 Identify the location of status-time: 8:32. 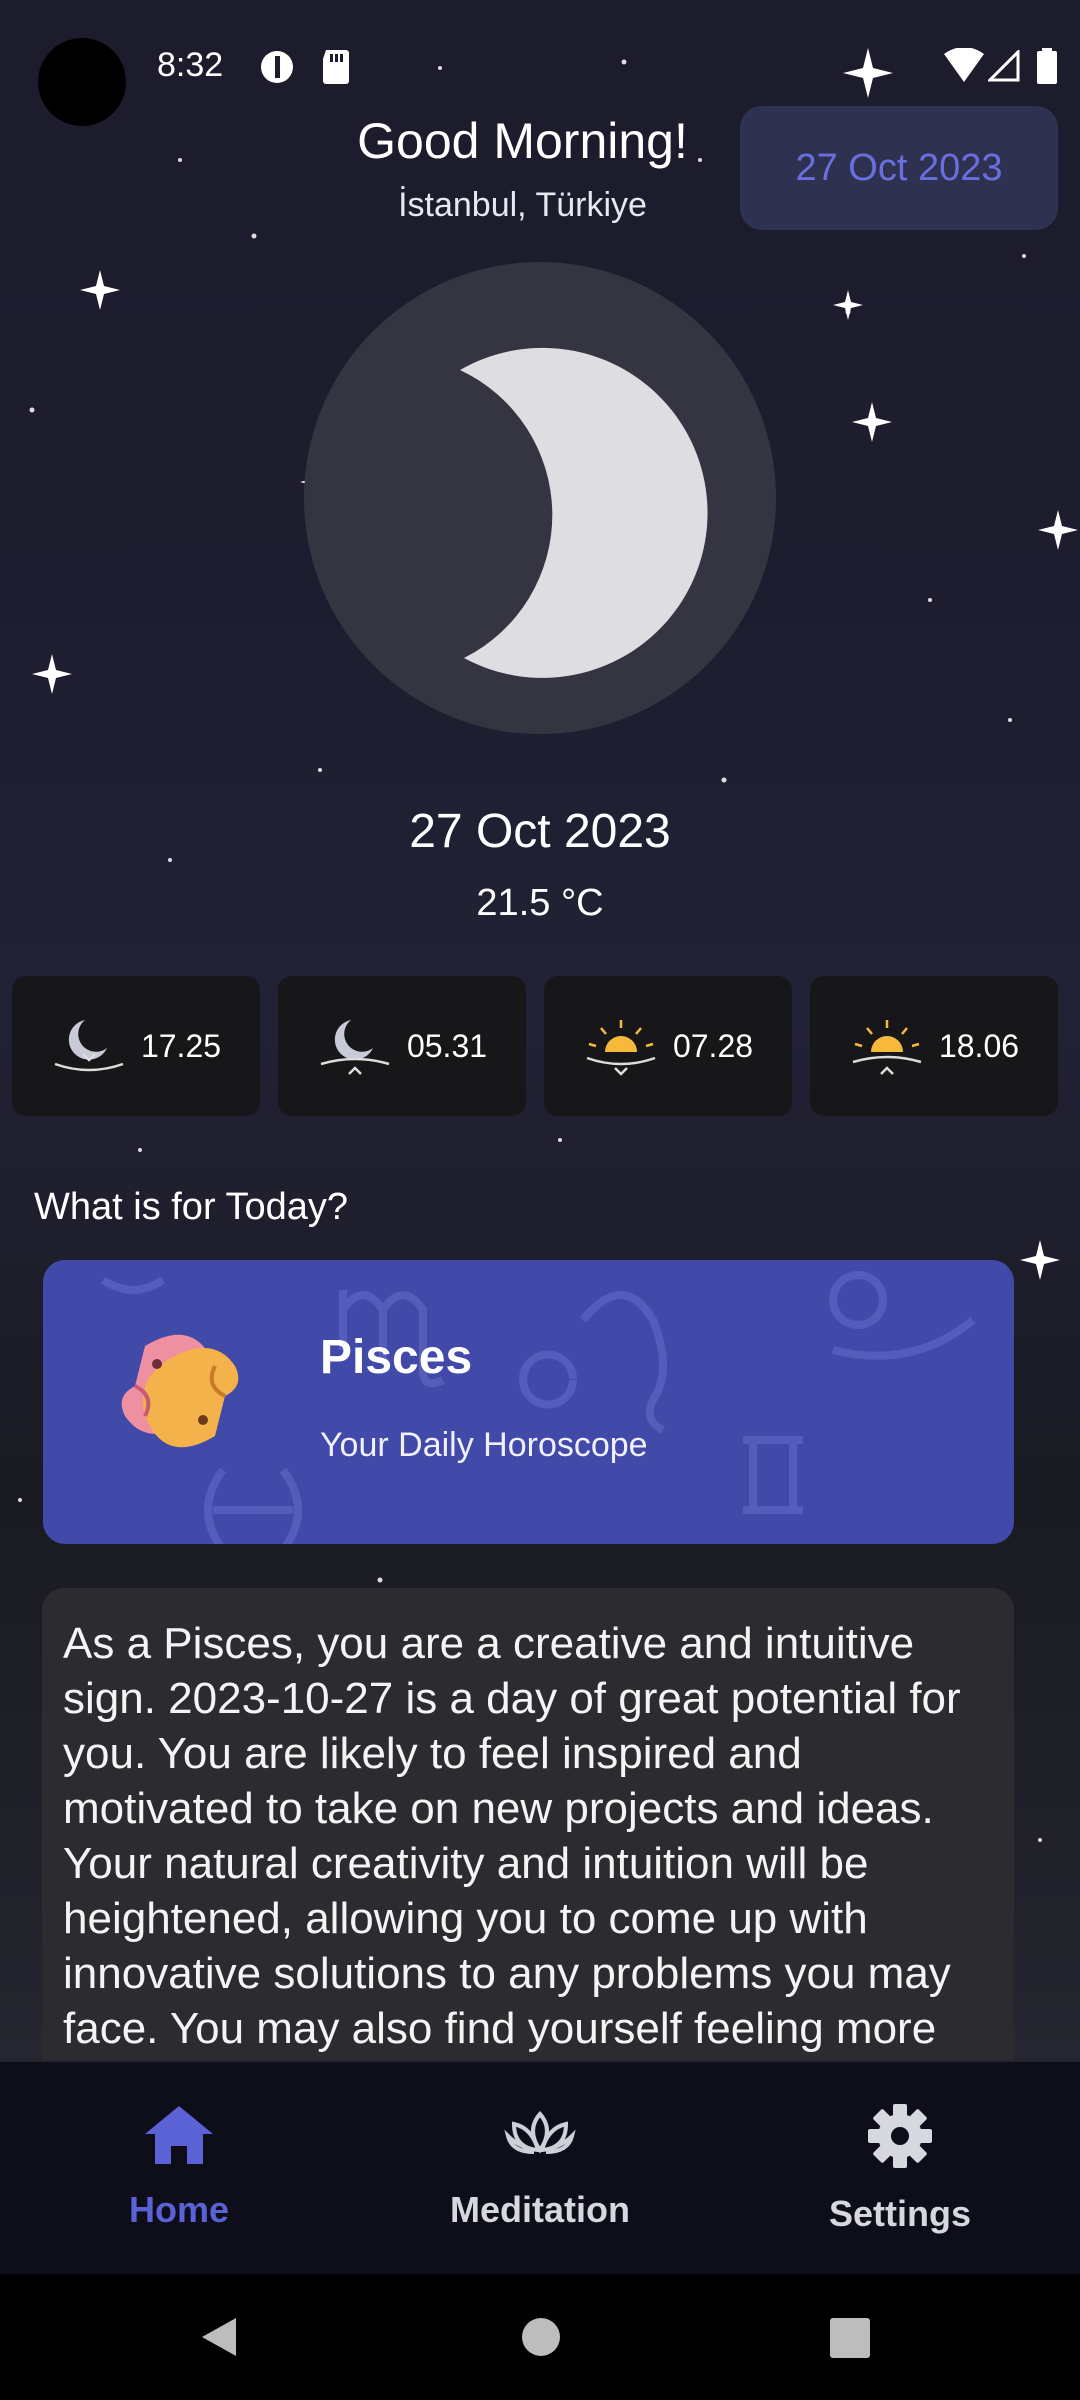
(190, 65).